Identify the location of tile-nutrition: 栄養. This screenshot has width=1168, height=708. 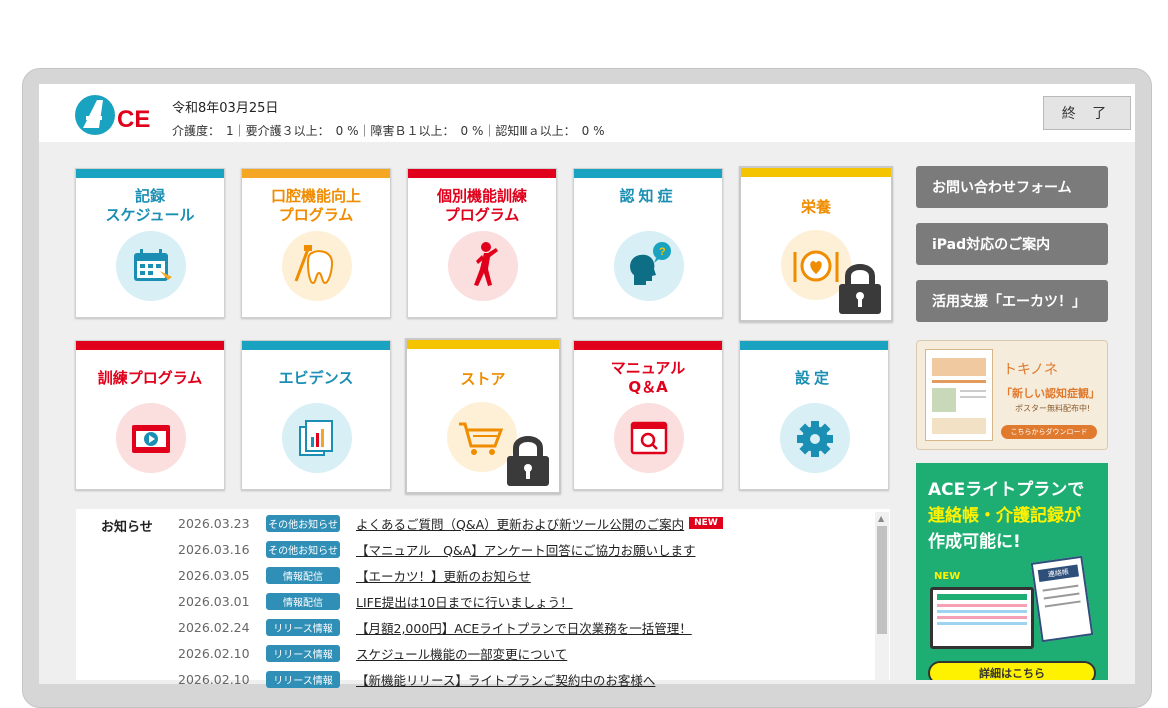
(816, 244).